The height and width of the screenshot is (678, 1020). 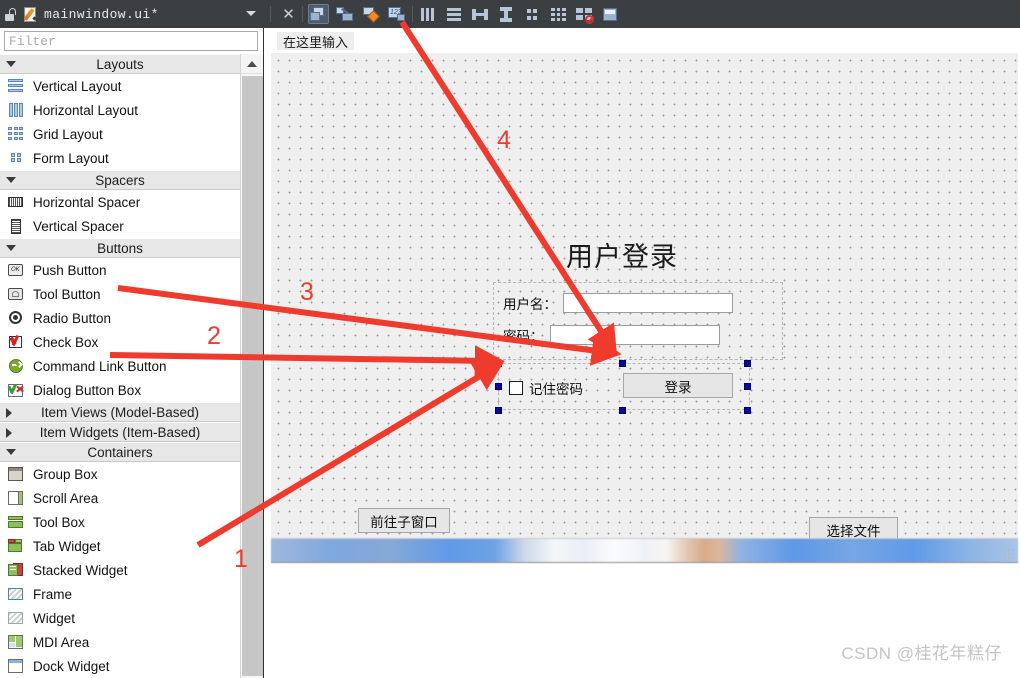 What do you see at coordinates (558, 14) in the screenshot?
I see `lay-out-in-grid-button` at bounding box center [558, 14].